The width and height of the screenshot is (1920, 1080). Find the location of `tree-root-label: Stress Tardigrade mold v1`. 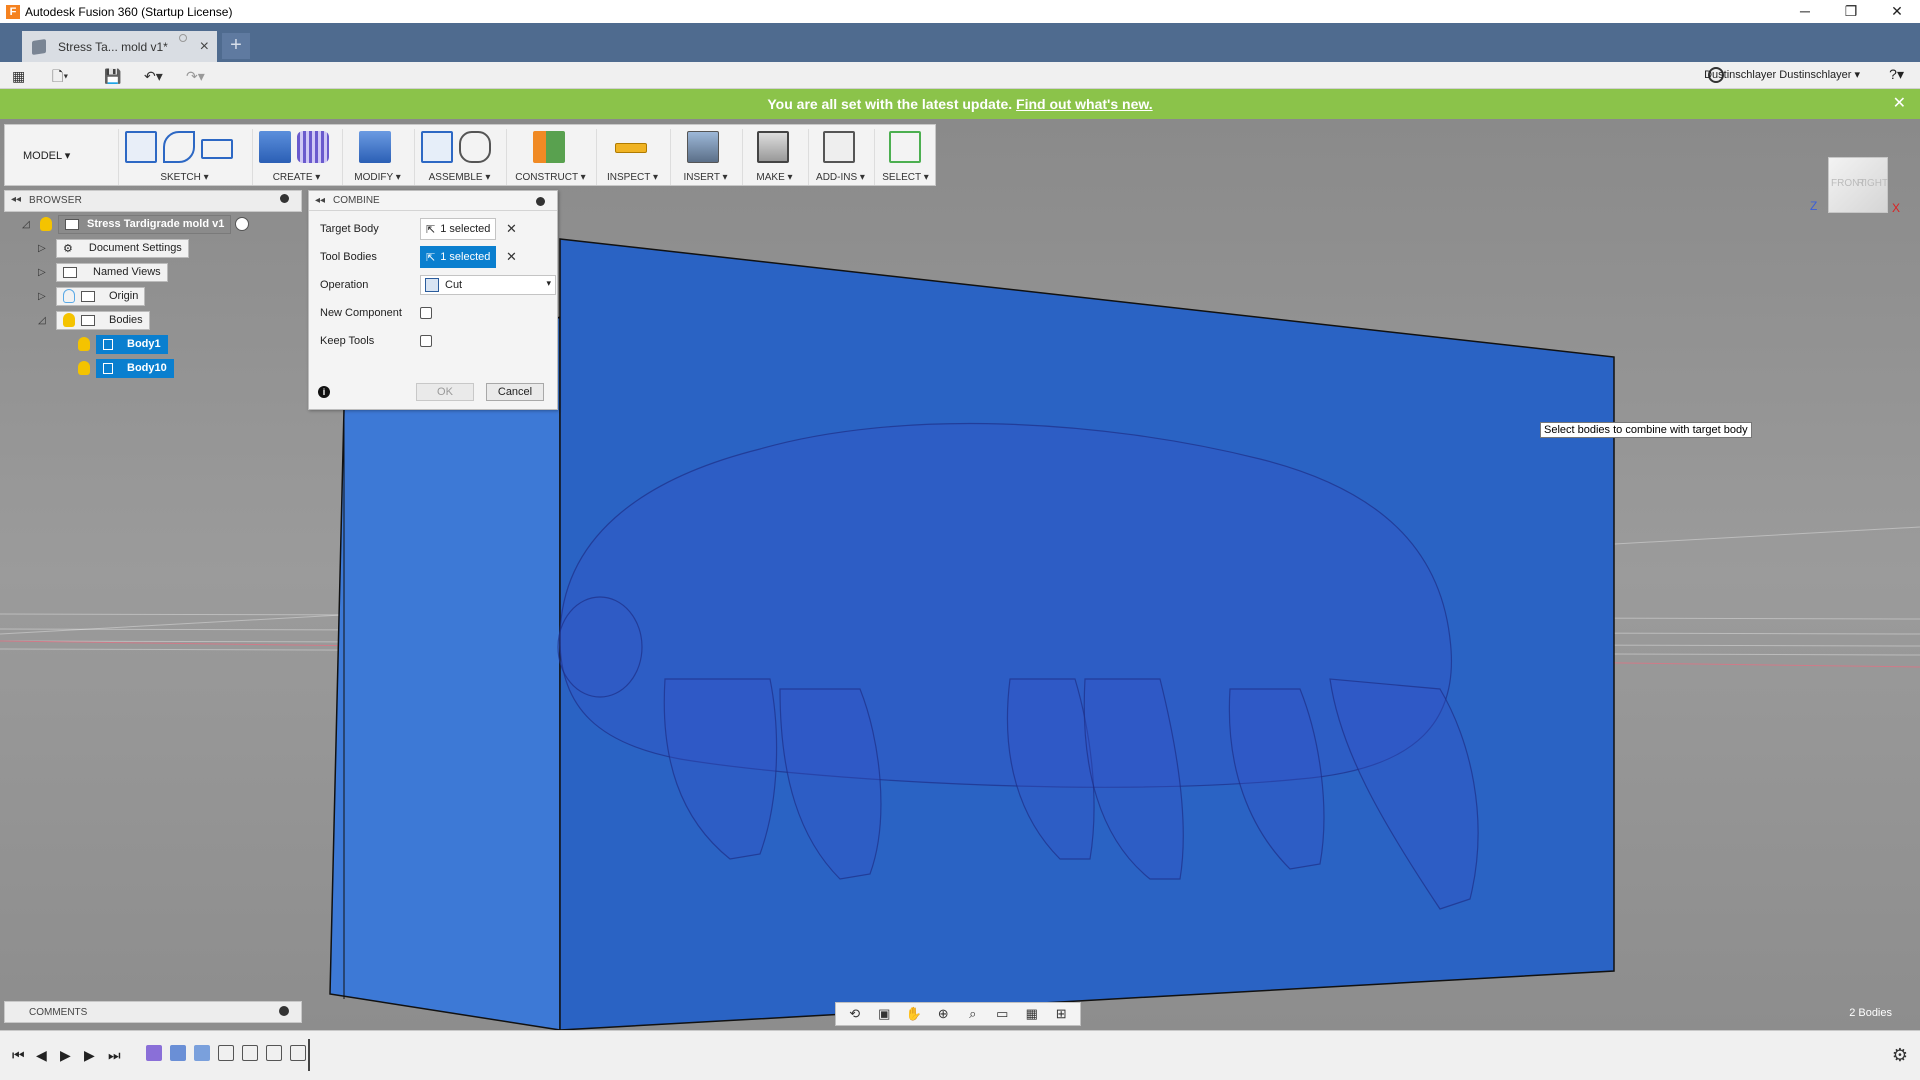

tree-root-label: Stress Tardigrade mold v1 is located at coordinates (145, 224).